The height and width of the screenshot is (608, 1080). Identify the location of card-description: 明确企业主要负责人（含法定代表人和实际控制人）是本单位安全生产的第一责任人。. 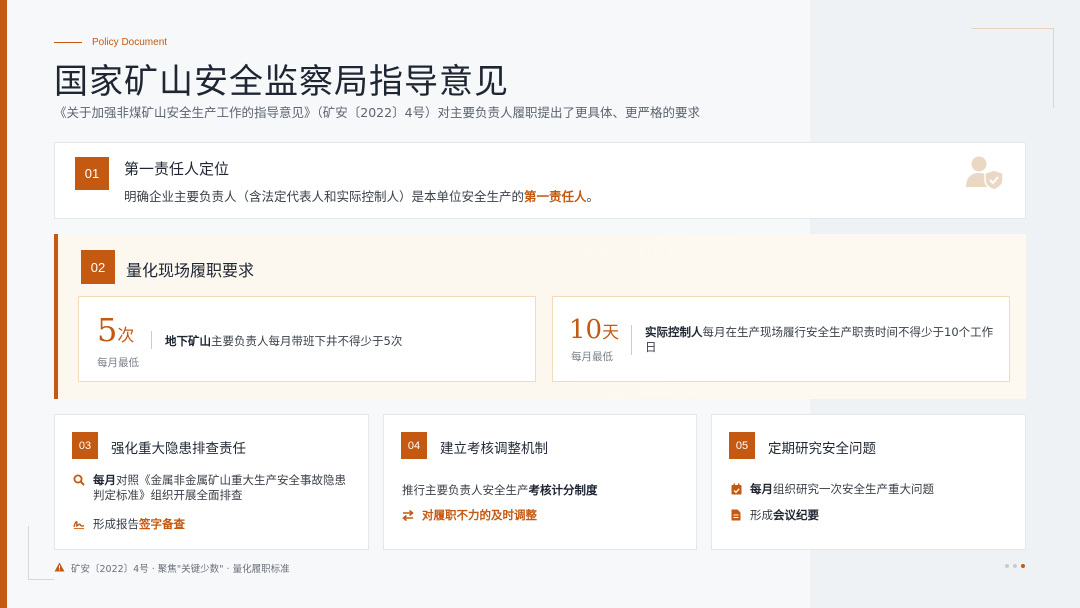
(361, 195).